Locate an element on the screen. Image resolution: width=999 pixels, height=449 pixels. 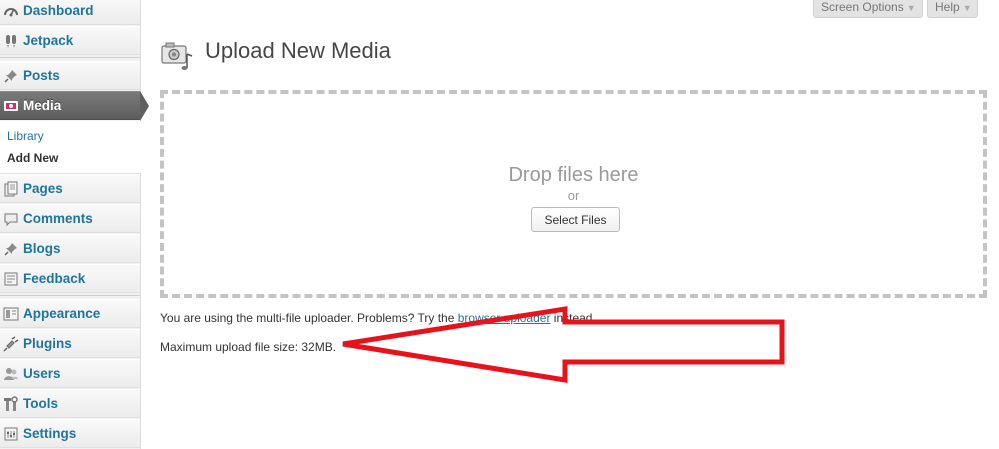
sidebar-item-users: Users is located at coordinates (70, 373).